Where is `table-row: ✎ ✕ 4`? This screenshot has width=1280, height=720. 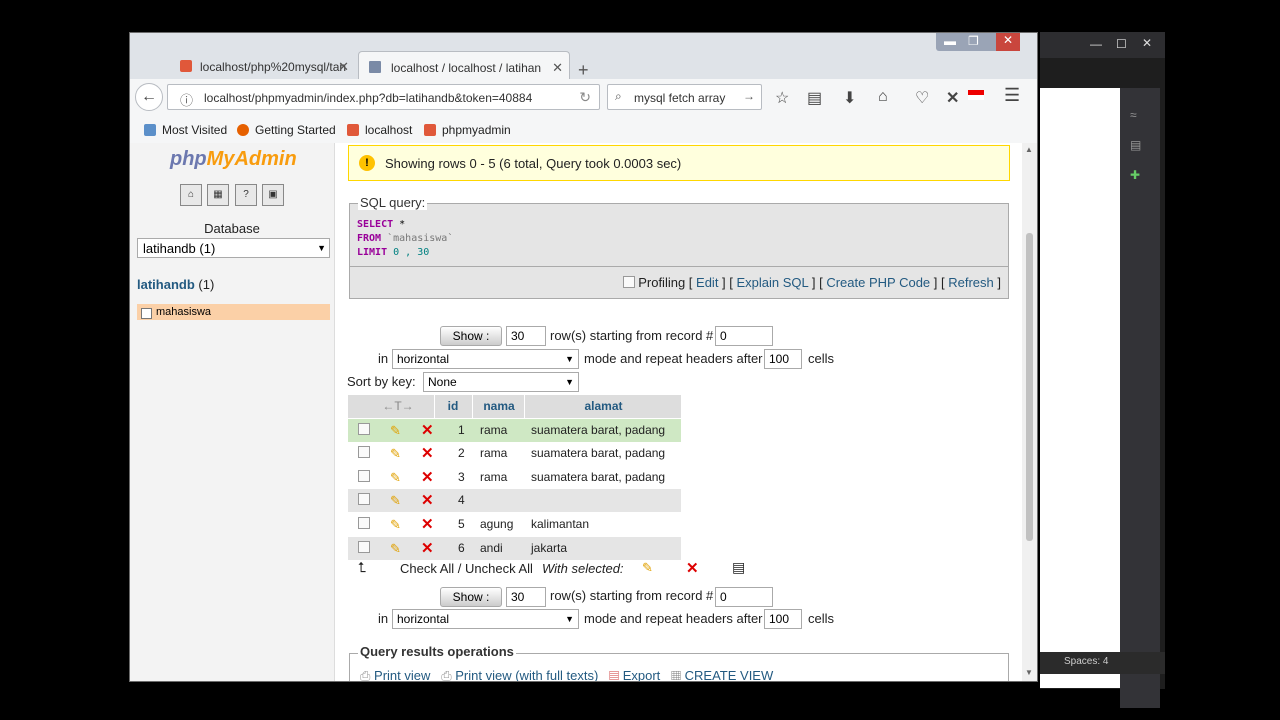 table-row: ✎ ✕ 4 is located at coordinates (514, 500).